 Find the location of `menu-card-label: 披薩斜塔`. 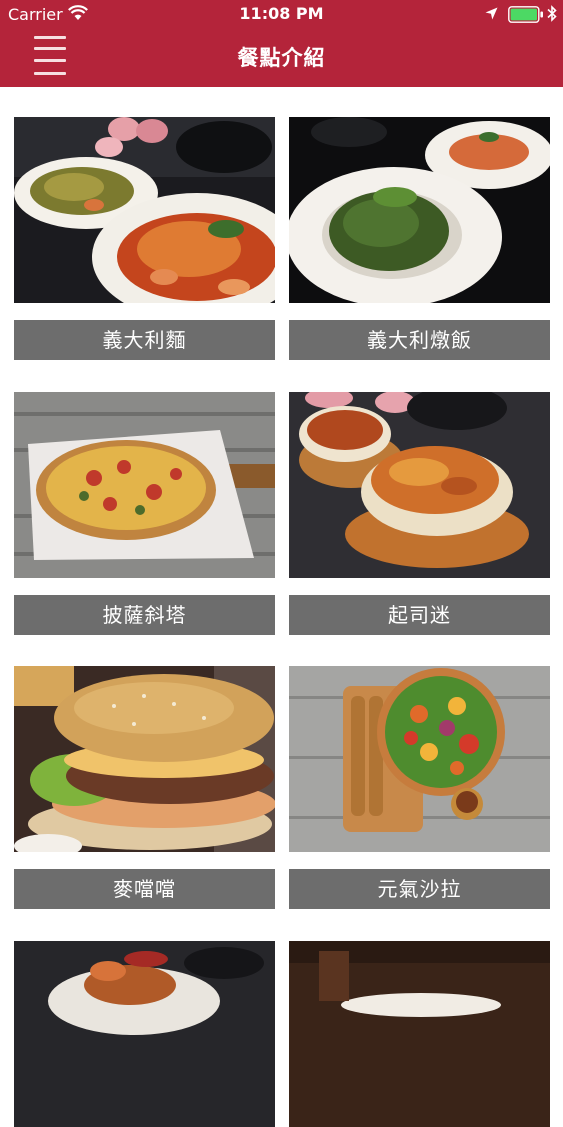

menu-card-label: 披薩斜塔 is located at coordinates (144, 615).